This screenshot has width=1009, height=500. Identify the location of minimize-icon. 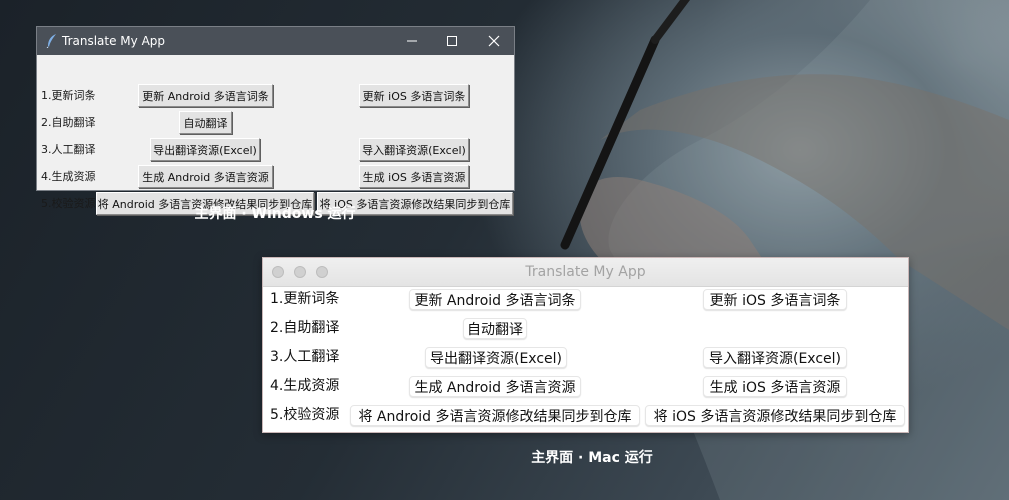
(412, 41).